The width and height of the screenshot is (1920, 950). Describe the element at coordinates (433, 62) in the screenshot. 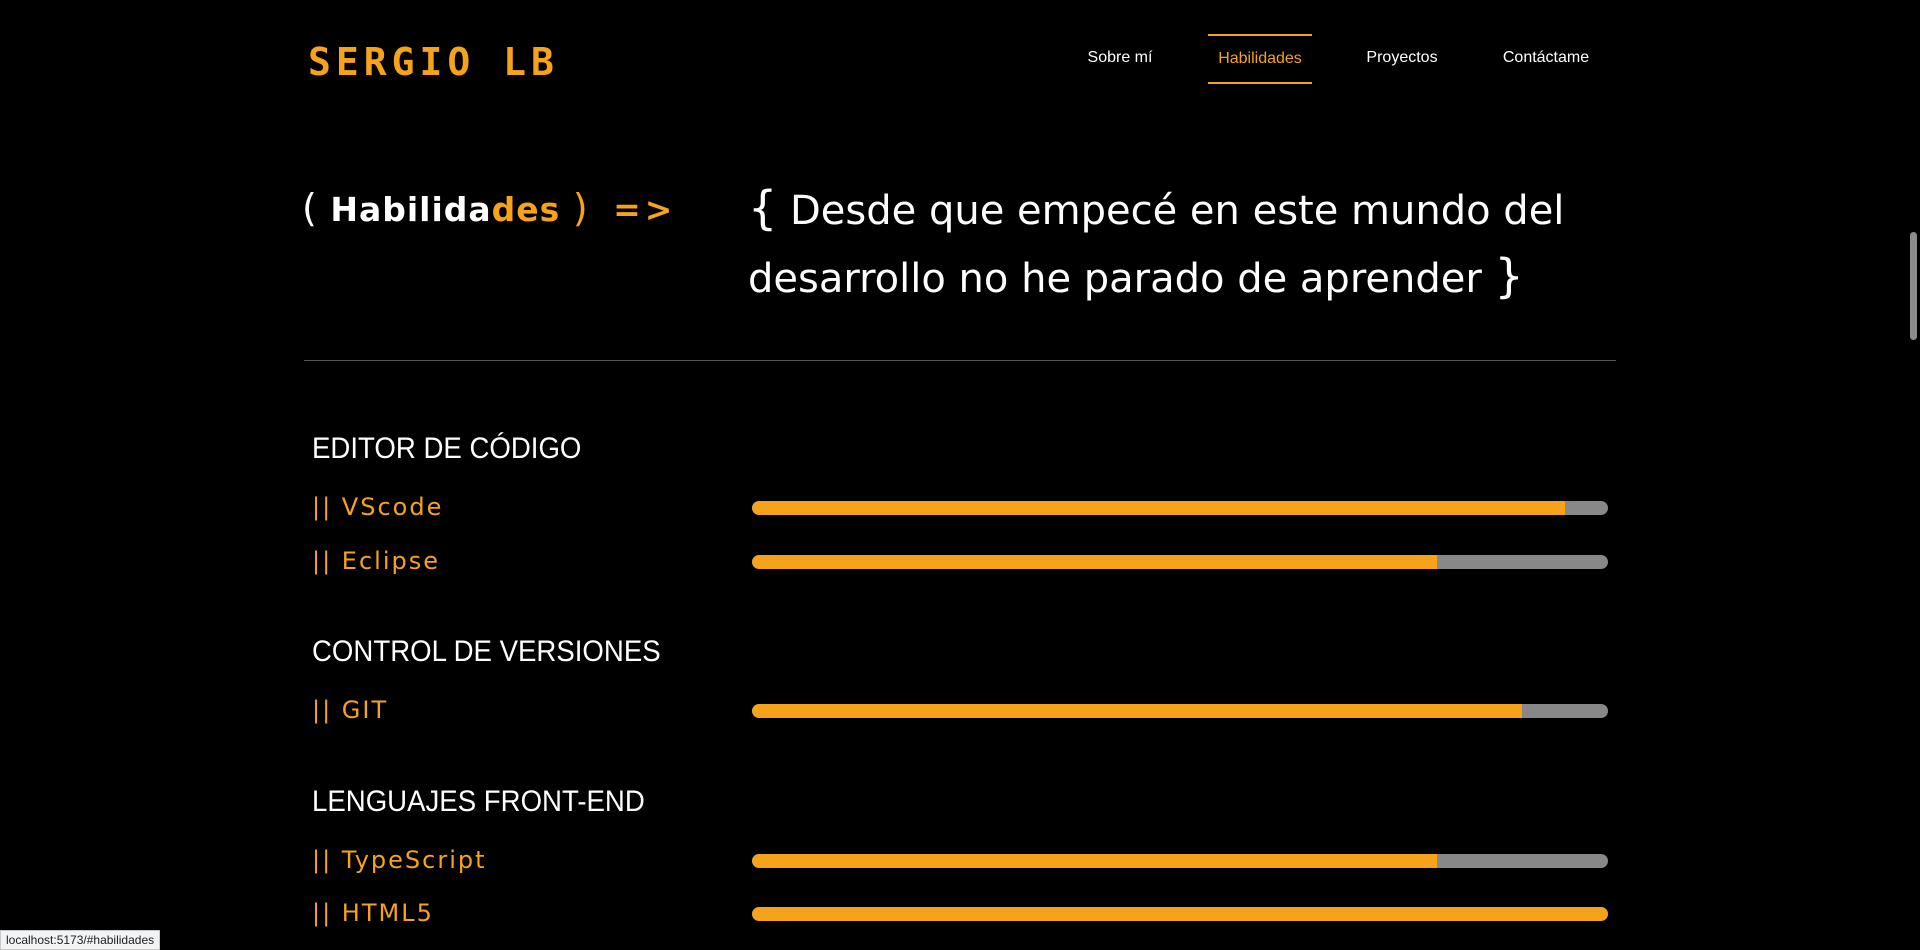

I see `site-logo: SERGIO LB` at that location.